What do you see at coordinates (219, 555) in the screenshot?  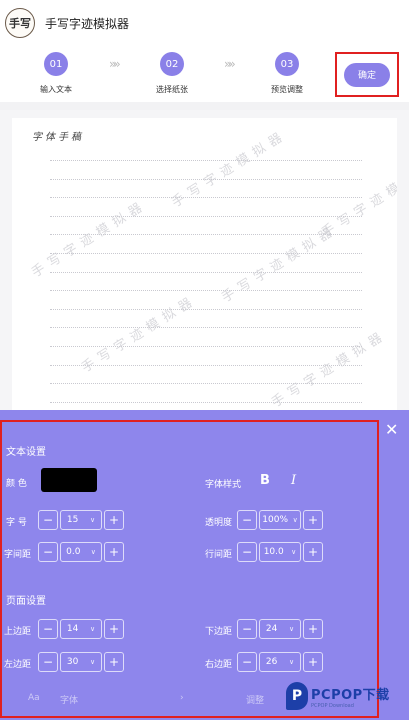 I see `line-spacing-label: 行间距` at bounding box center [219, 555].